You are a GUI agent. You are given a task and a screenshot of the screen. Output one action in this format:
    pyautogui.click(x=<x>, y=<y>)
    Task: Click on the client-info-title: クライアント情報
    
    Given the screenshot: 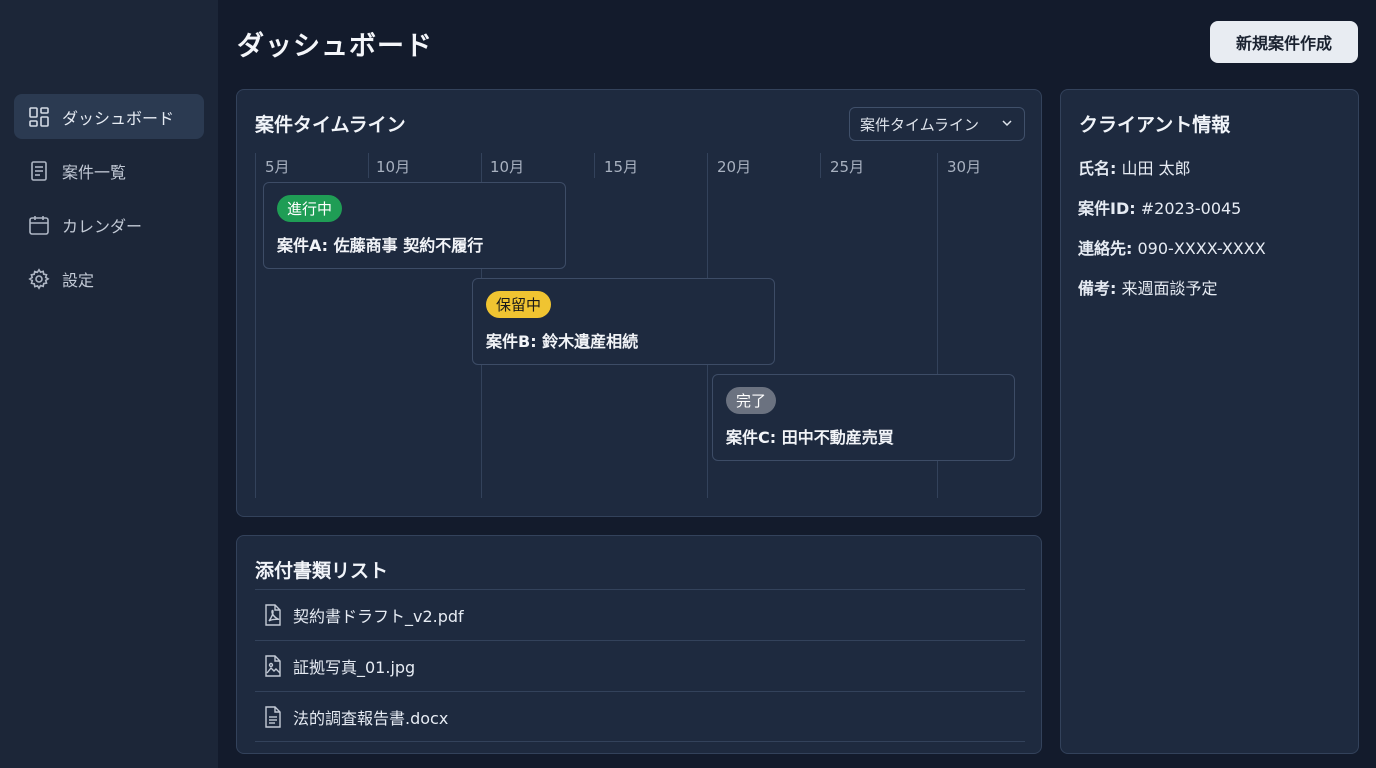 What is the action you would take?
    pyautogui.click(x=1155, y=125)
    